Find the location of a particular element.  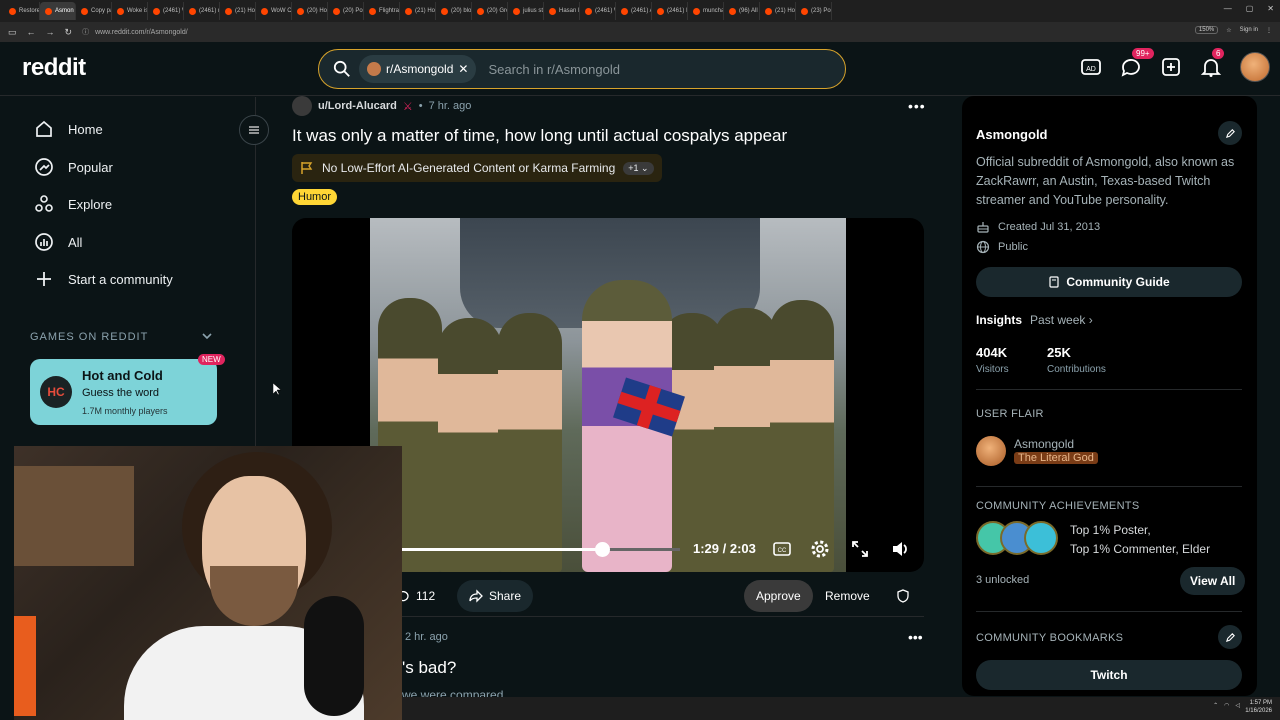

bookmark-twitch-button: Twitch is located at coordinates (1109, 675).